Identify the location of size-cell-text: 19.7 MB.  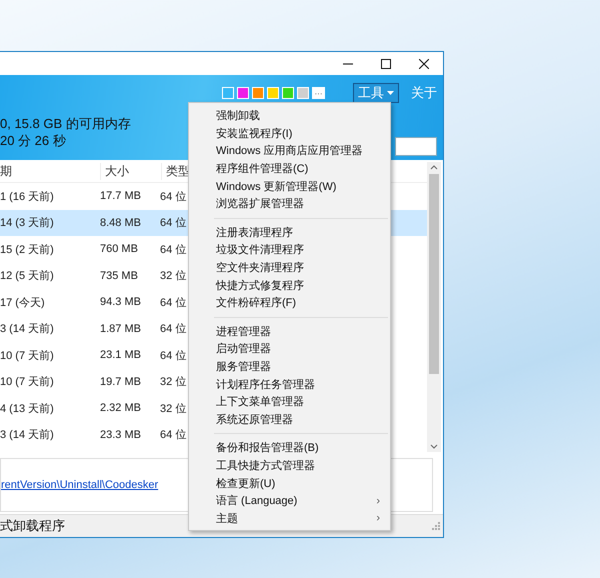
(121, 382).